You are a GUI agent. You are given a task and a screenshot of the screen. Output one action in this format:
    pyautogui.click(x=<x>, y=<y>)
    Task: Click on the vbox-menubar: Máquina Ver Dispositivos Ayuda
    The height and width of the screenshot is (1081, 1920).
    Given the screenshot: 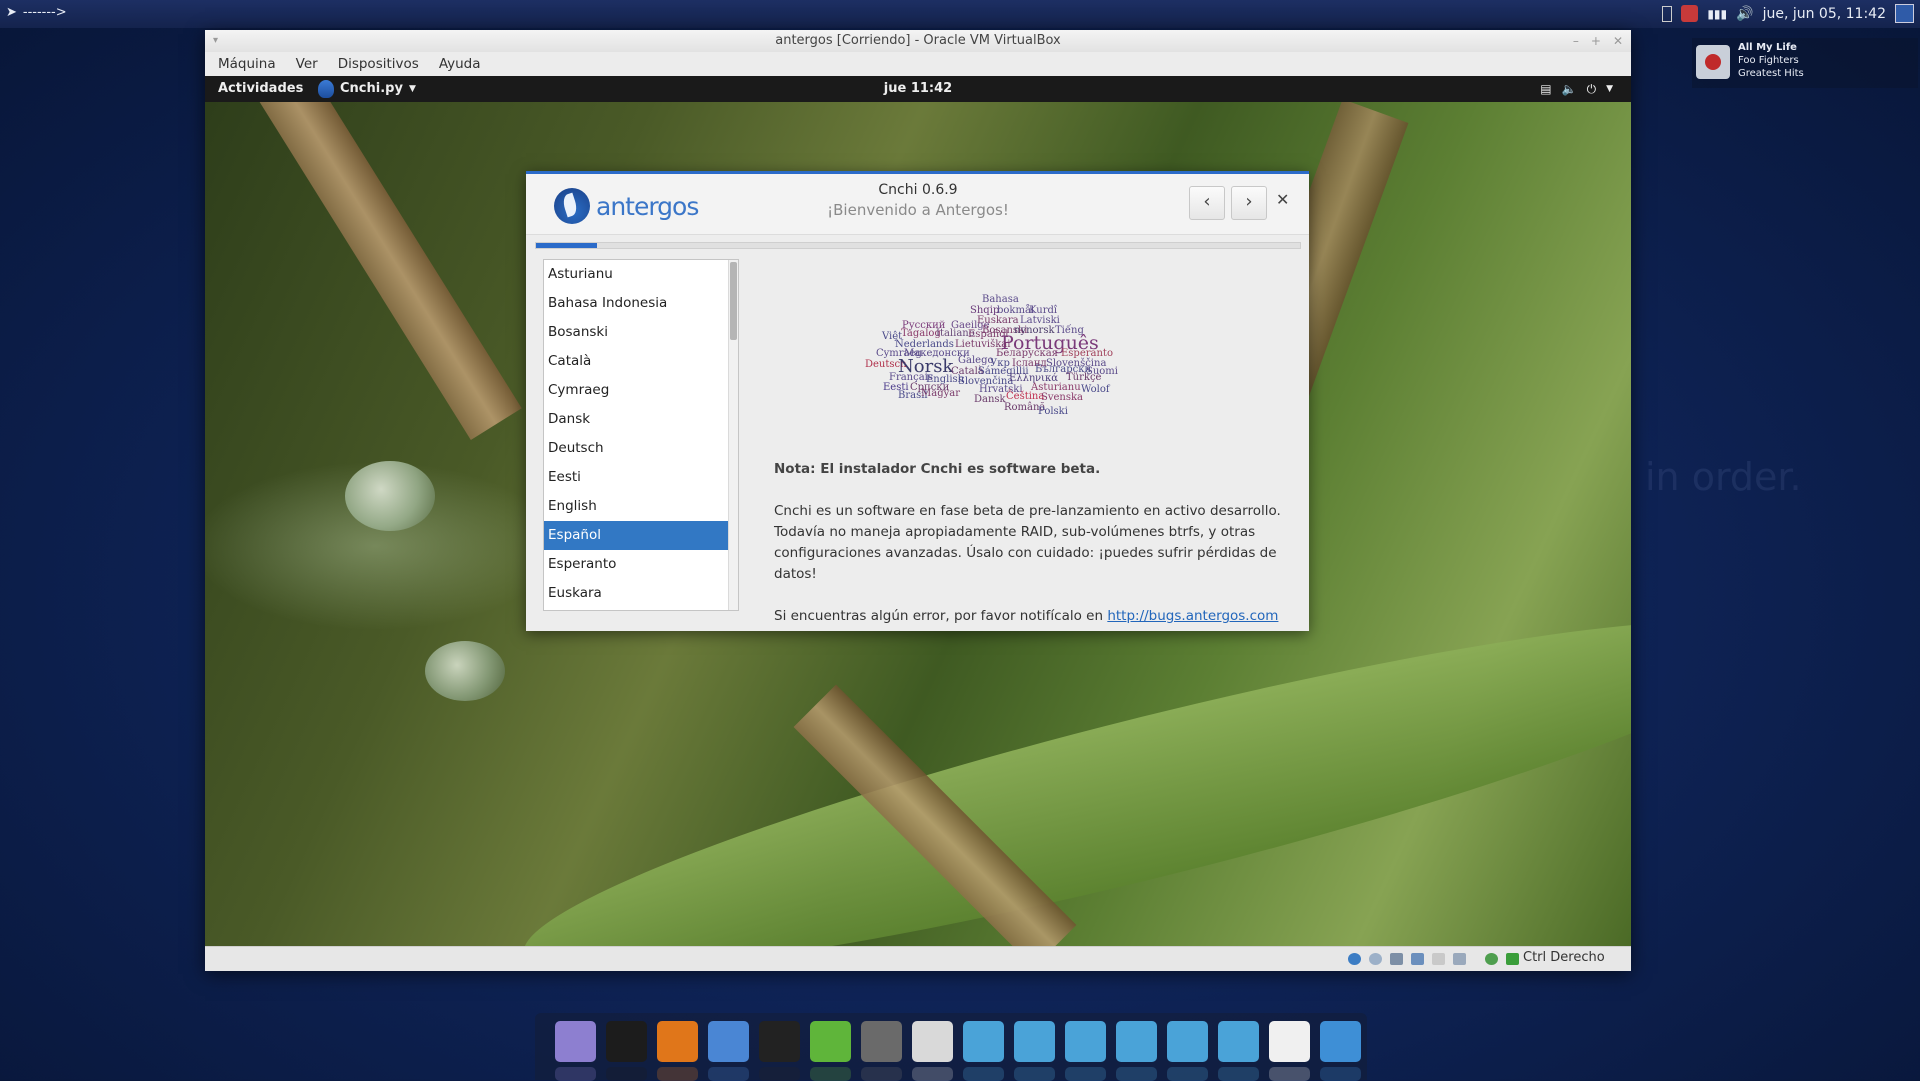 What is the action you would take?
    pyautogui.click(x=918, y=64)
    